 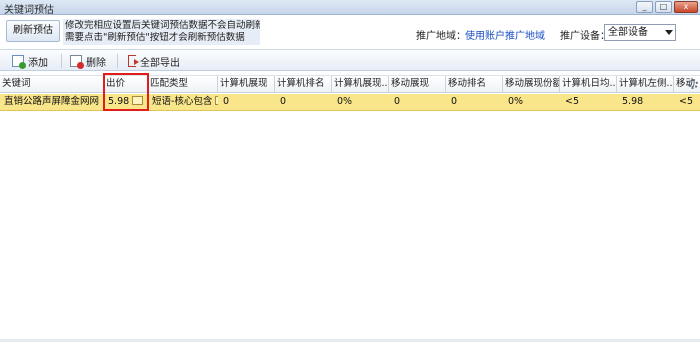 What do you see at coordinates (633, 101) in the screenshot?
I see `cell-pc-left: 5.98` at bounding box center [633, 101].